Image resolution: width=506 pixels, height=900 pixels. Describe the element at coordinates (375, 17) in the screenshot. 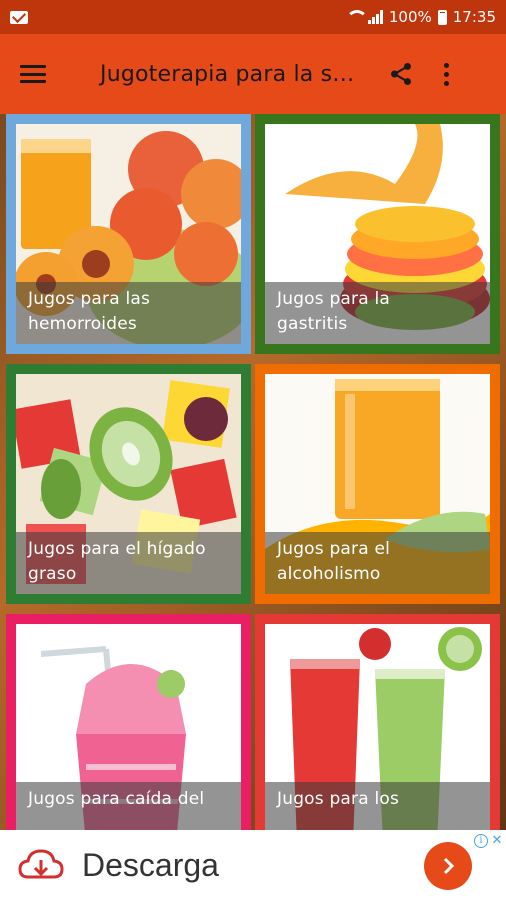

I see `signal-icon` at that location.